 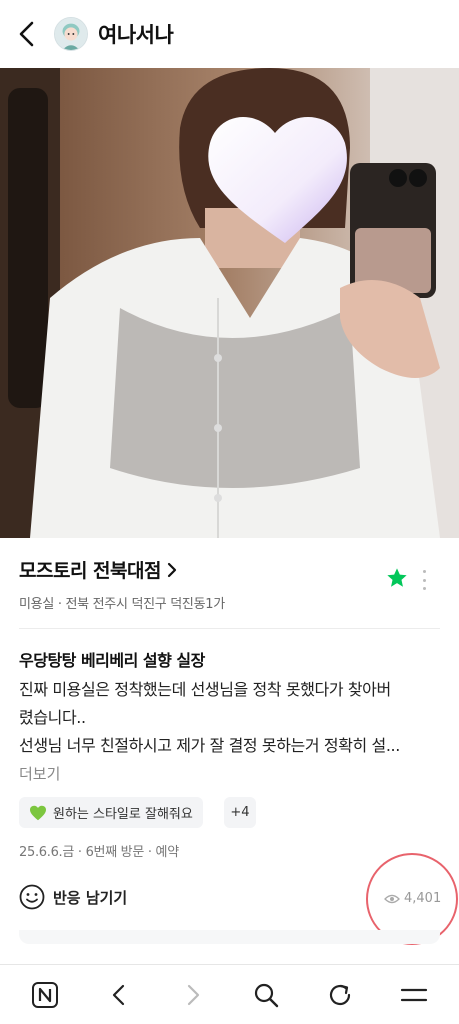 I want to click on nav-search-button, so click(x=266, y=995).